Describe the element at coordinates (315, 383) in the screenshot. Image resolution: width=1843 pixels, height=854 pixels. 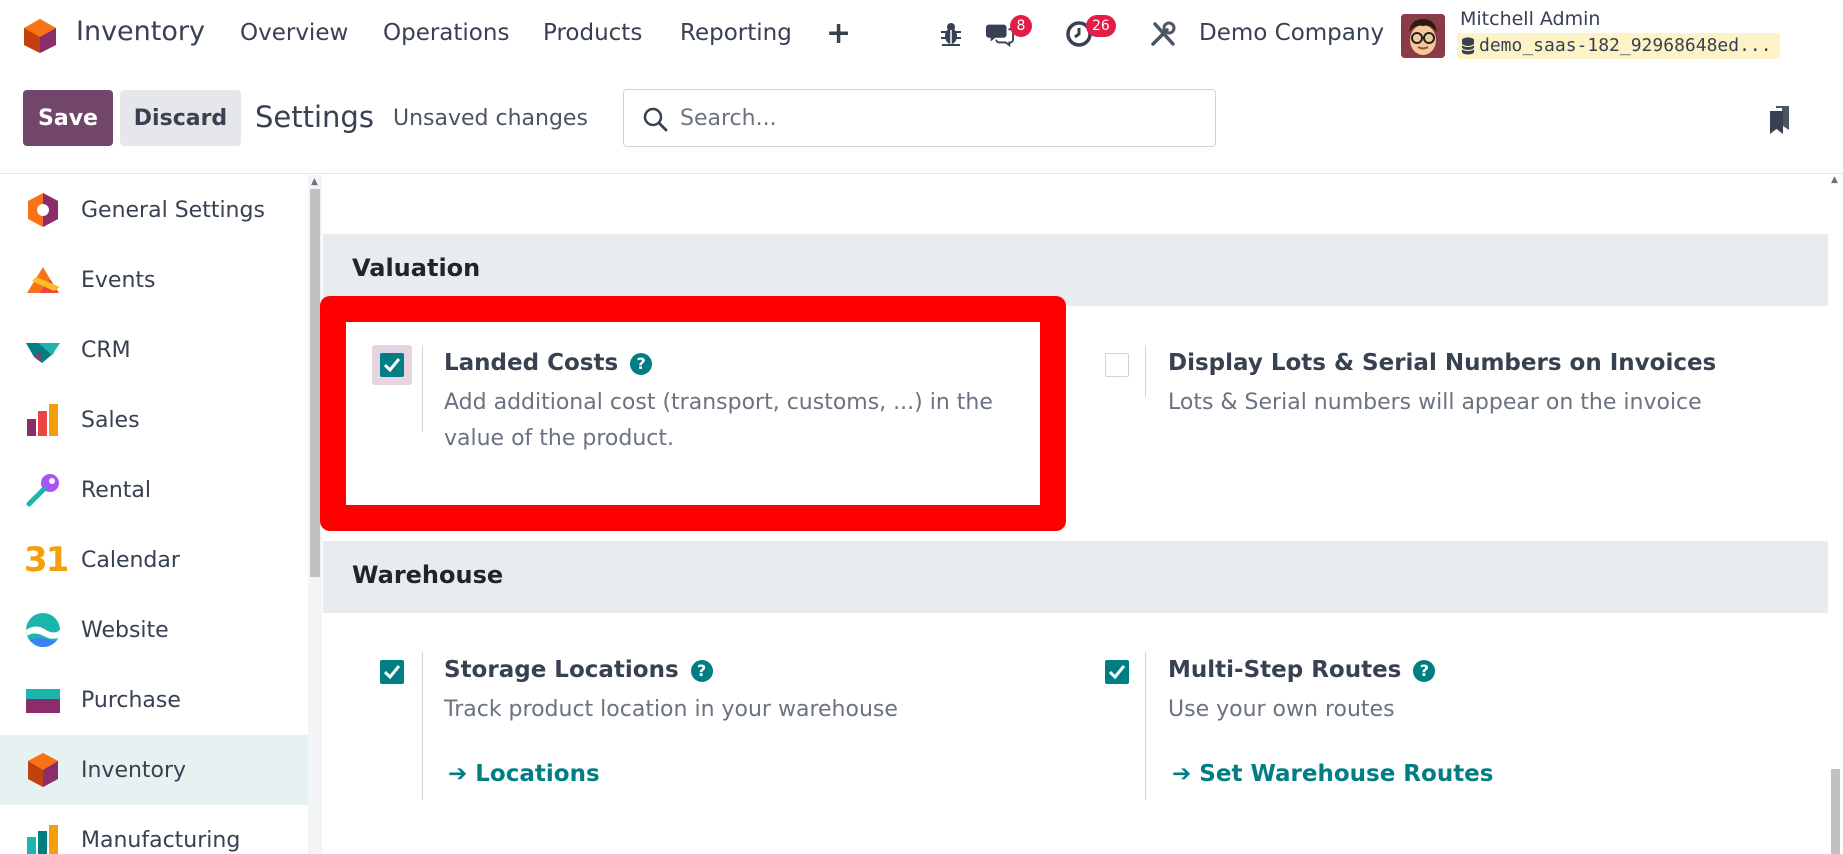
I see `sidebar-scroll-thumb` at that location.